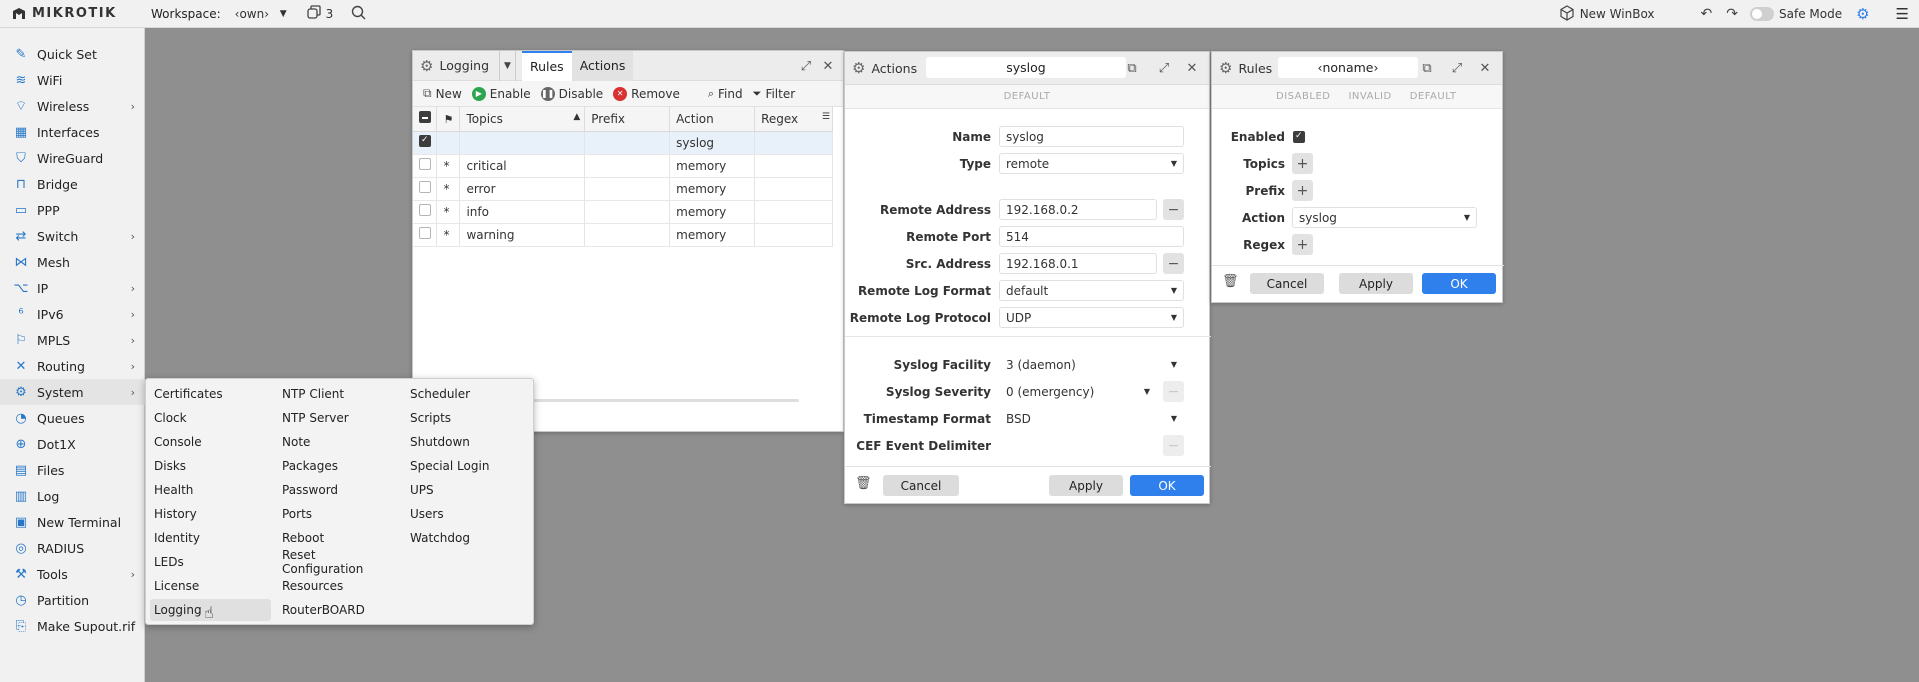 The image size is (1919, 682). I want to click on undo-icon: ↶, so click(1707, 14).